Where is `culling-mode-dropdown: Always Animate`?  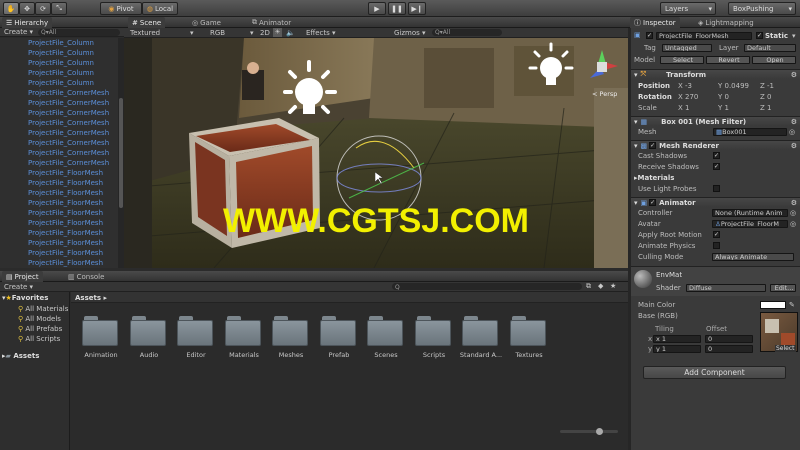 culling-mode-dropdown: Always Animate is located at coordinates (753, 257).